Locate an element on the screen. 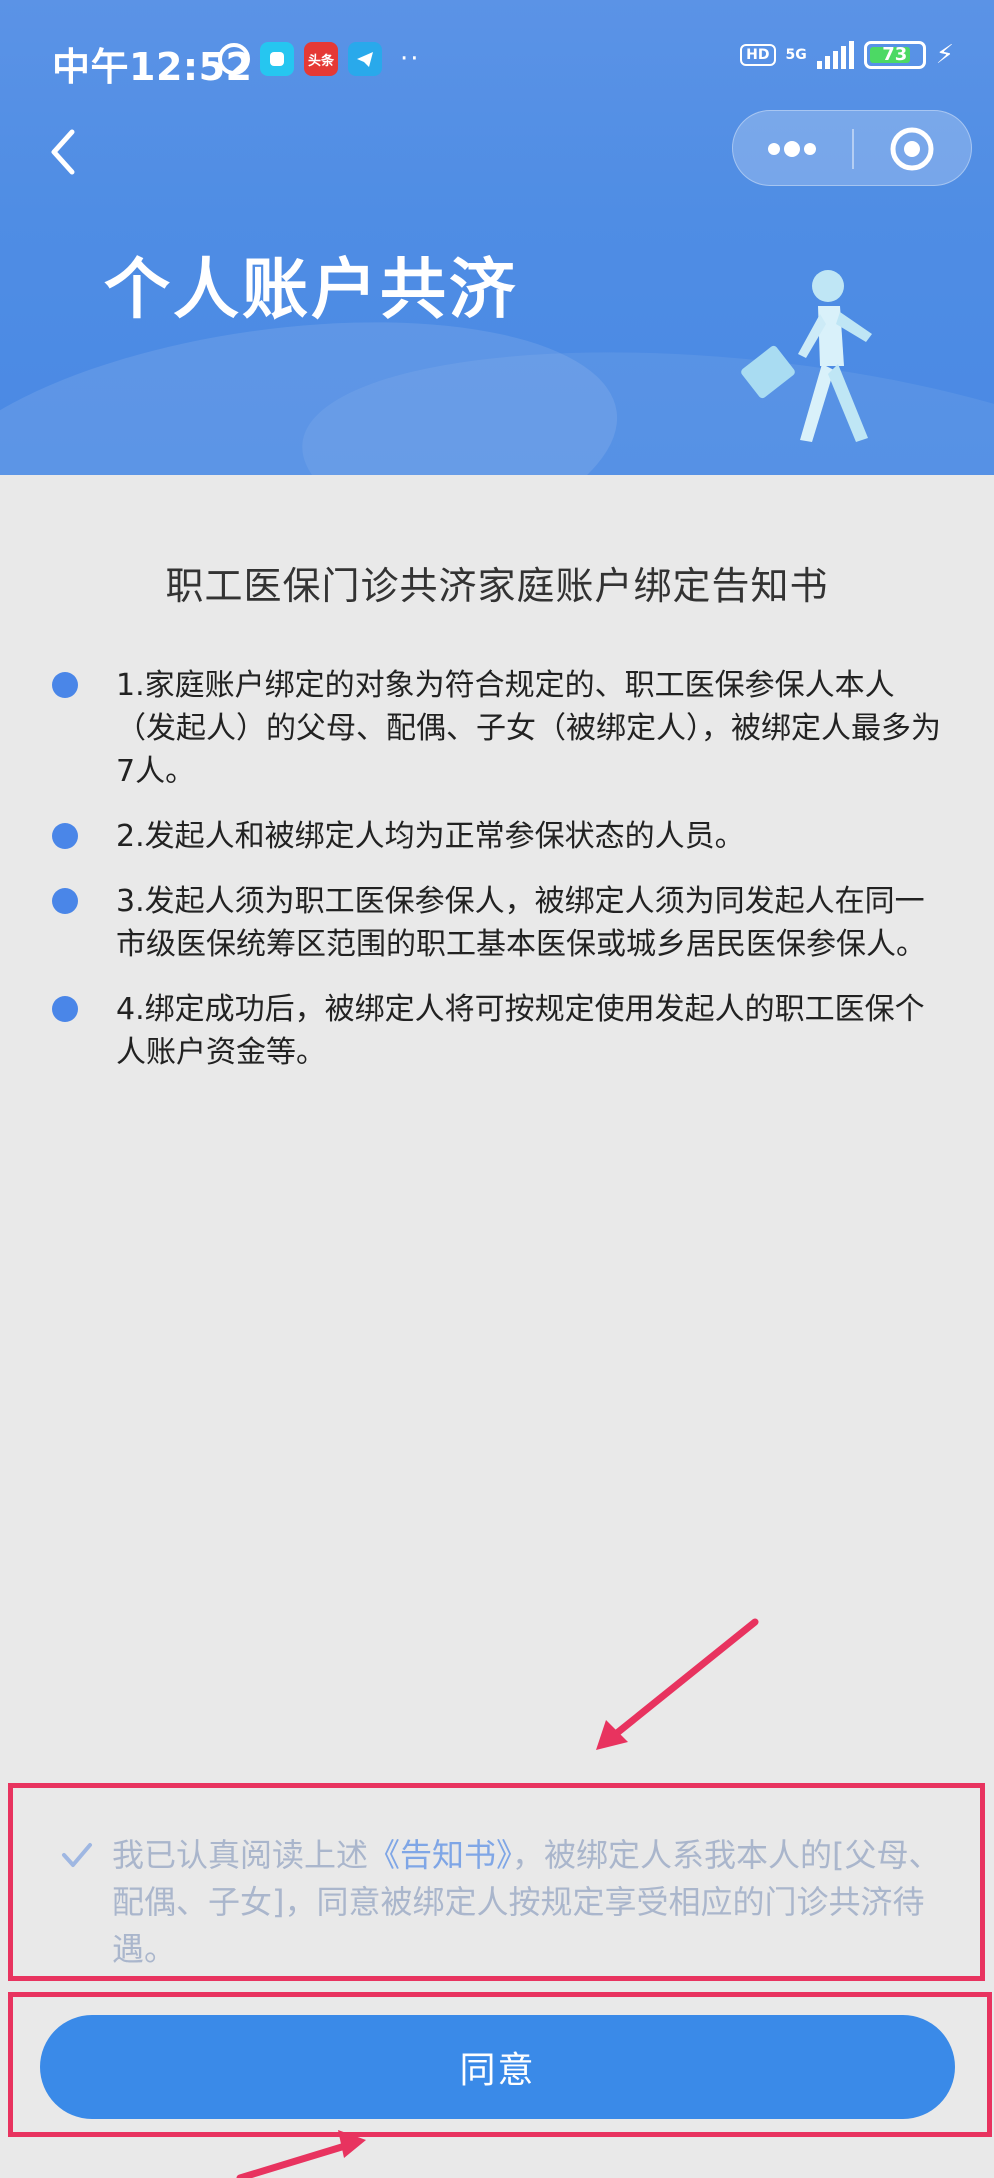 This screenshot has width=994, height=2178. chevron-left-icon is located at coordinates (63, 152).